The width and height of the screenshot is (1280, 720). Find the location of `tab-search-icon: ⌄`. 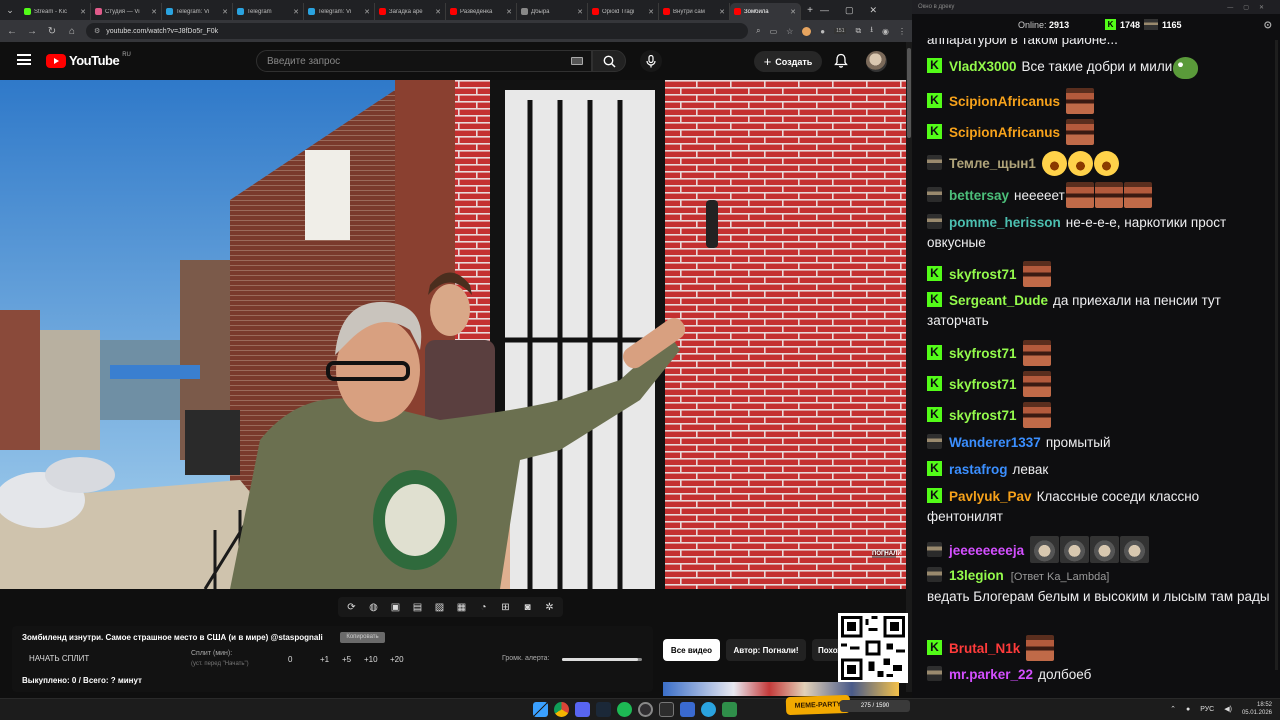

tab-search-icon: ⌄ is located at coordinates (10, 10).